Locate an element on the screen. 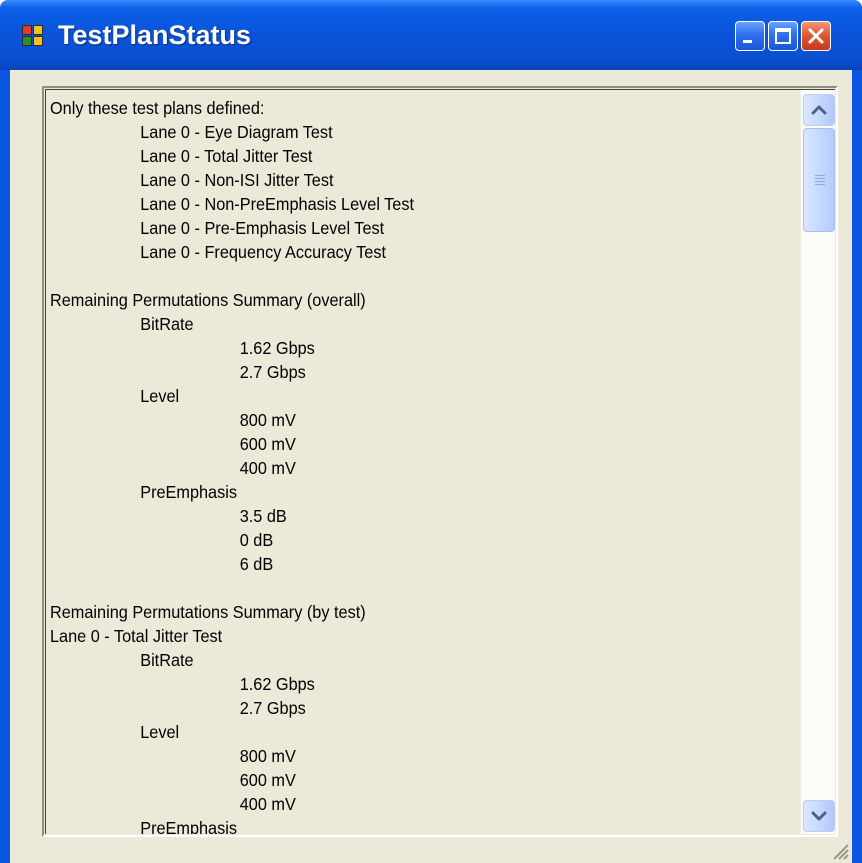 Image resolution: width=862 pixels, height=863 pixels. status-line: Lane 0 - Eye Diagram Test is located at coordinates (236, 132).